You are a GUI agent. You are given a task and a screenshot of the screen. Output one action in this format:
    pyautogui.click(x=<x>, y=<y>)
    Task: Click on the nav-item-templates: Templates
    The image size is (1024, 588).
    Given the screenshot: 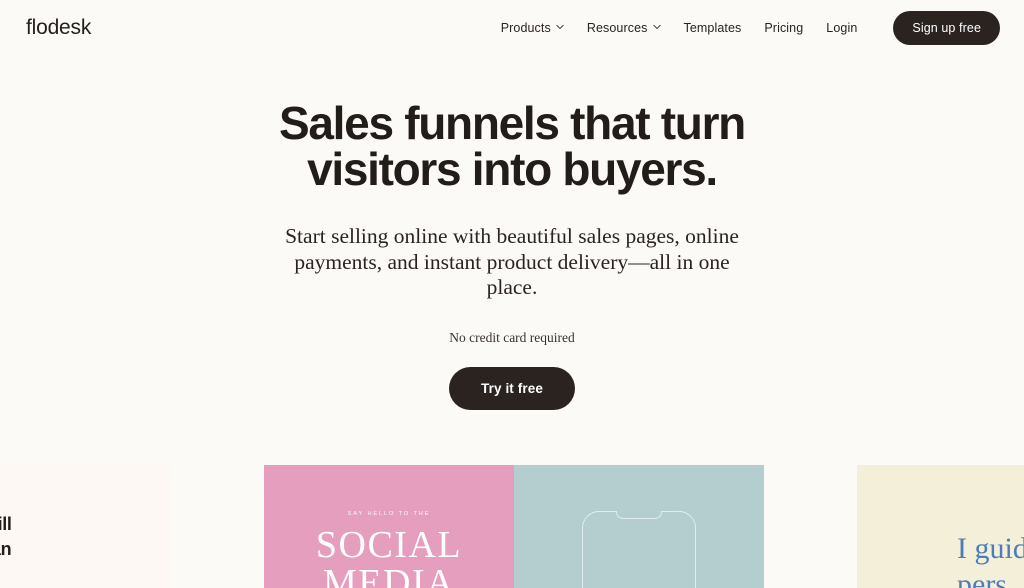 What is the action you would take?
    pyautogui.click(x=713, y=28)
    